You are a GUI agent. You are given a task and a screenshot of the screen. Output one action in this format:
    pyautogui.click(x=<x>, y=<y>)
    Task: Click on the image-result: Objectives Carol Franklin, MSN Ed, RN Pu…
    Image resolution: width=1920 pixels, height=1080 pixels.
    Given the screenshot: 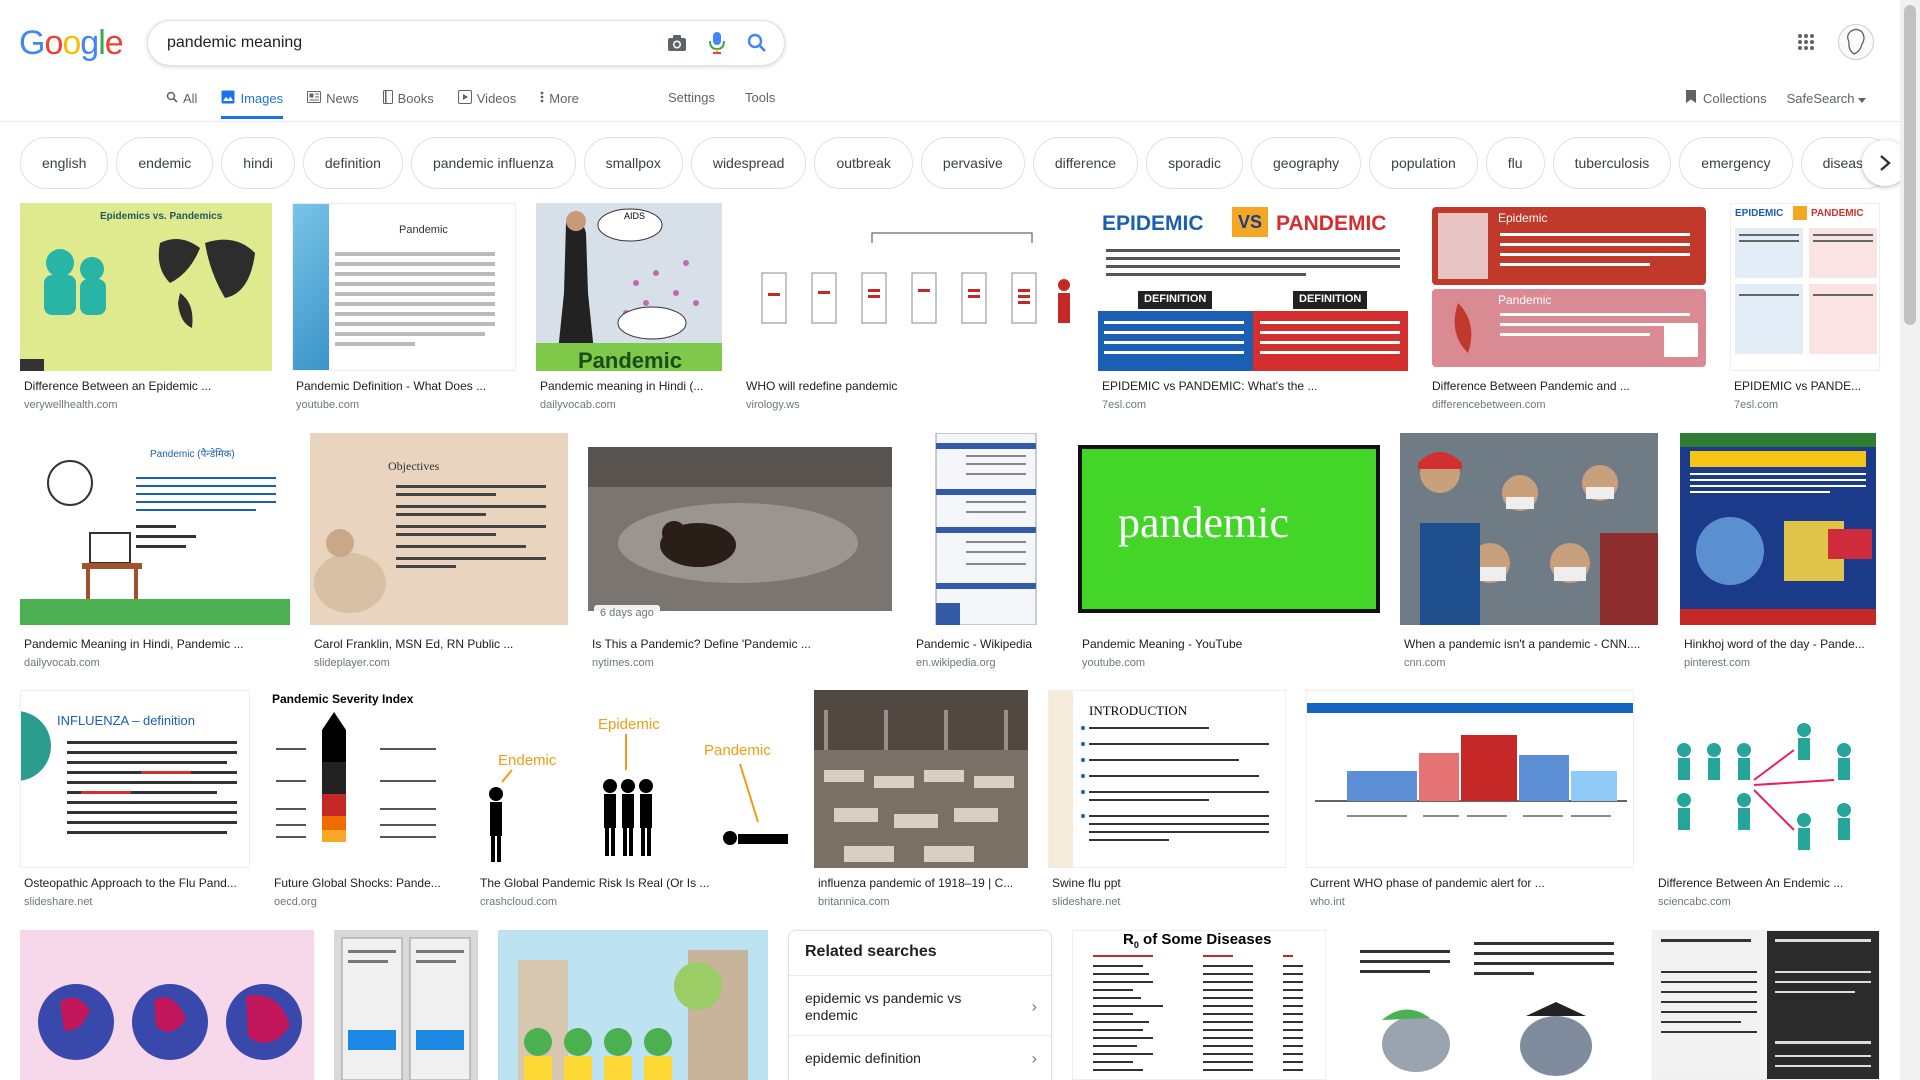 What is the action you would take?
    pyautogui.click(x=439, y=553)
    